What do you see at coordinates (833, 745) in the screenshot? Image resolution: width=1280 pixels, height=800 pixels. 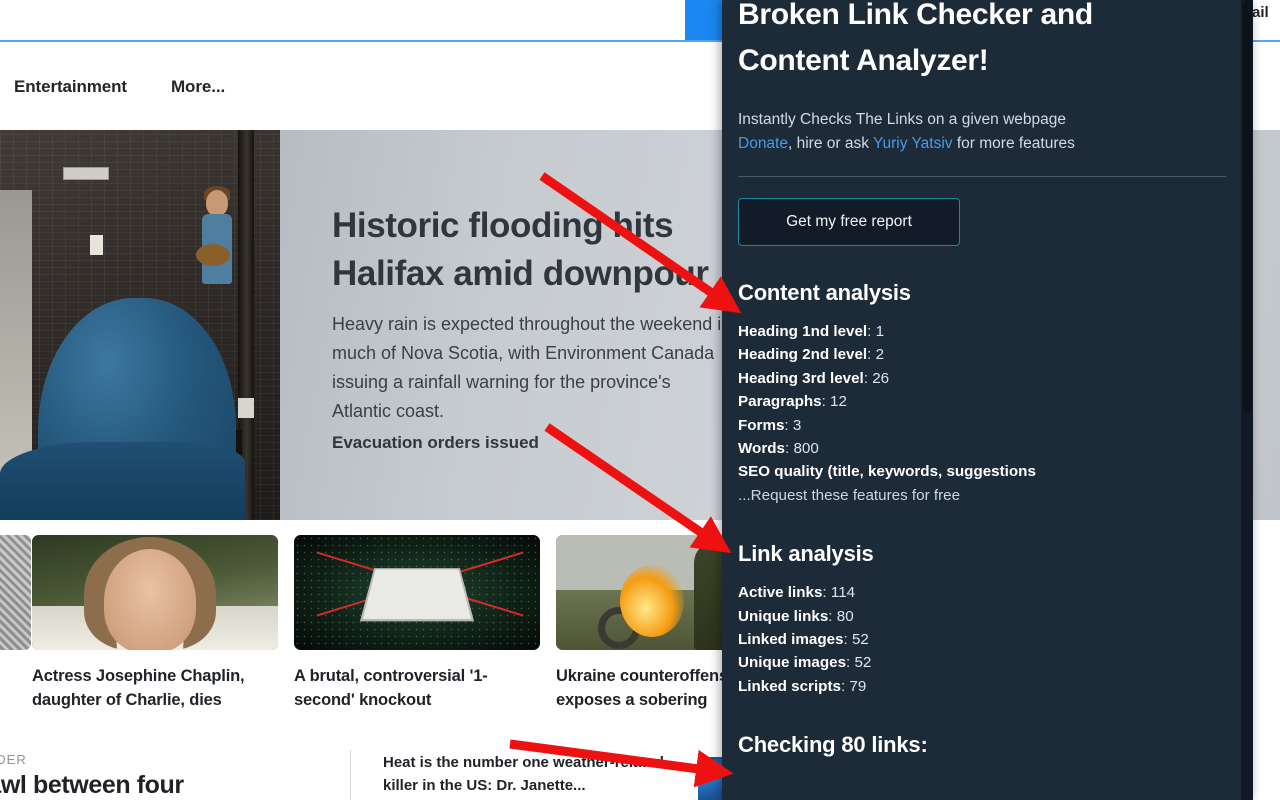 I see `checking-links-heading: Checking 80 links:` at bounding box center [833, 745].